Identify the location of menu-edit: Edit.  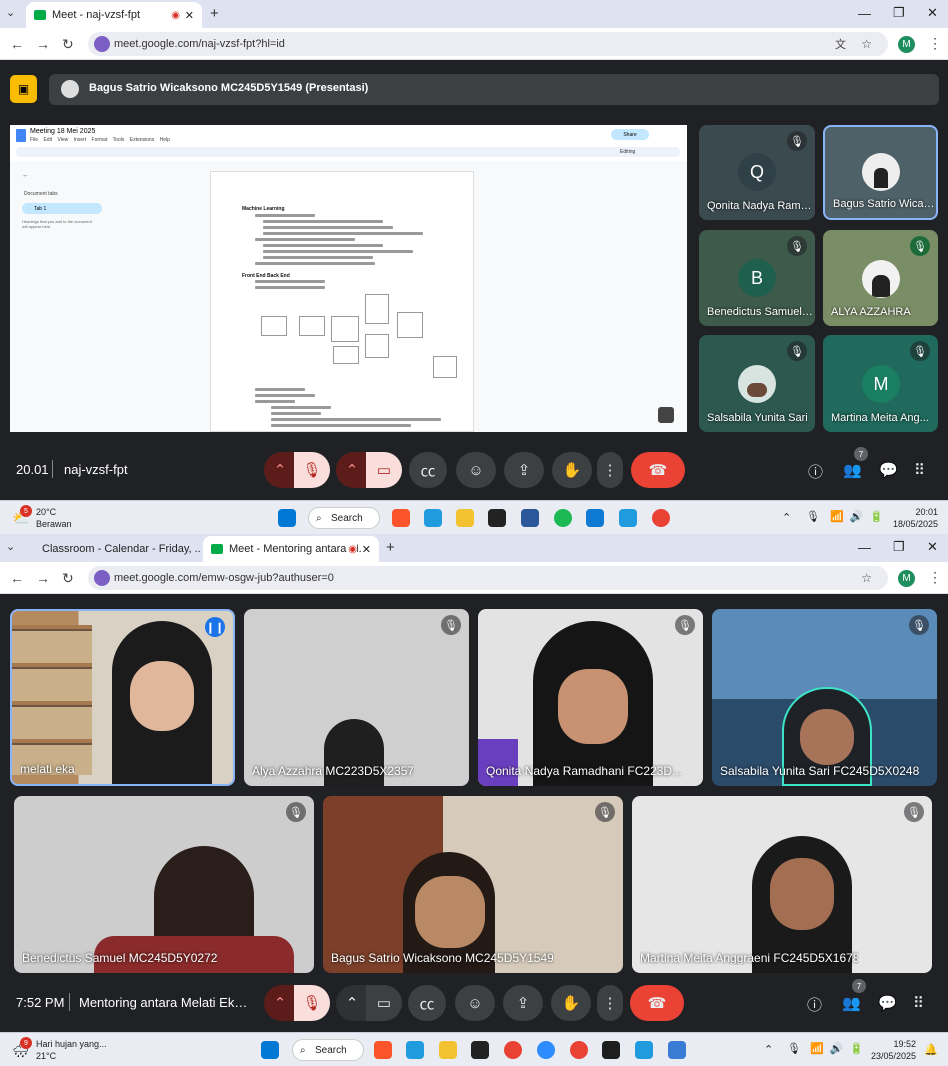
(47, 140).